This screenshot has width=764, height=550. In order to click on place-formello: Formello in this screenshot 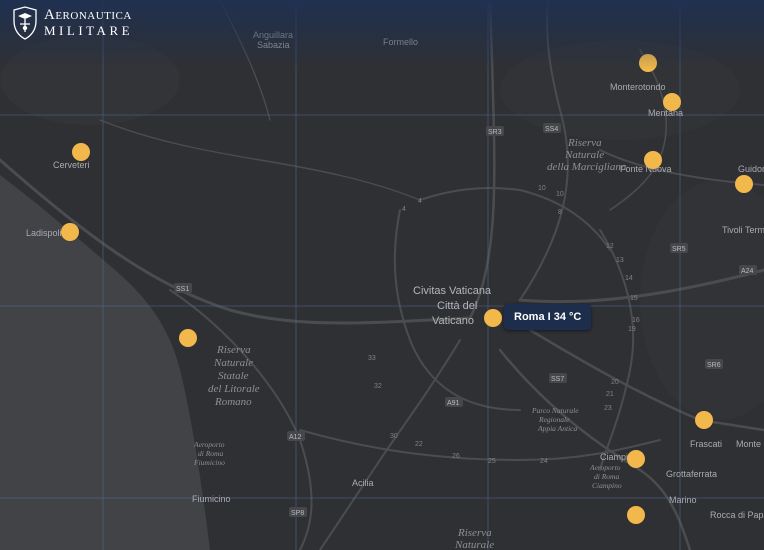, I will do `click(400, 42)`.